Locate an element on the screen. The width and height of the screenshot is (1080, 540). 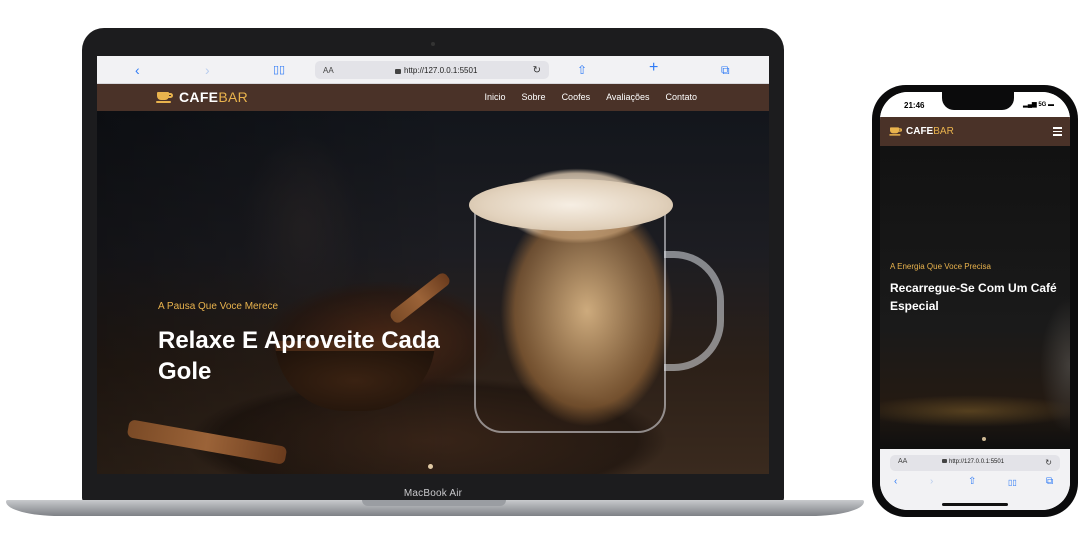
signal-indicator: ▂▄▆ 5G ▬ is located at coordinates (1038, 105).